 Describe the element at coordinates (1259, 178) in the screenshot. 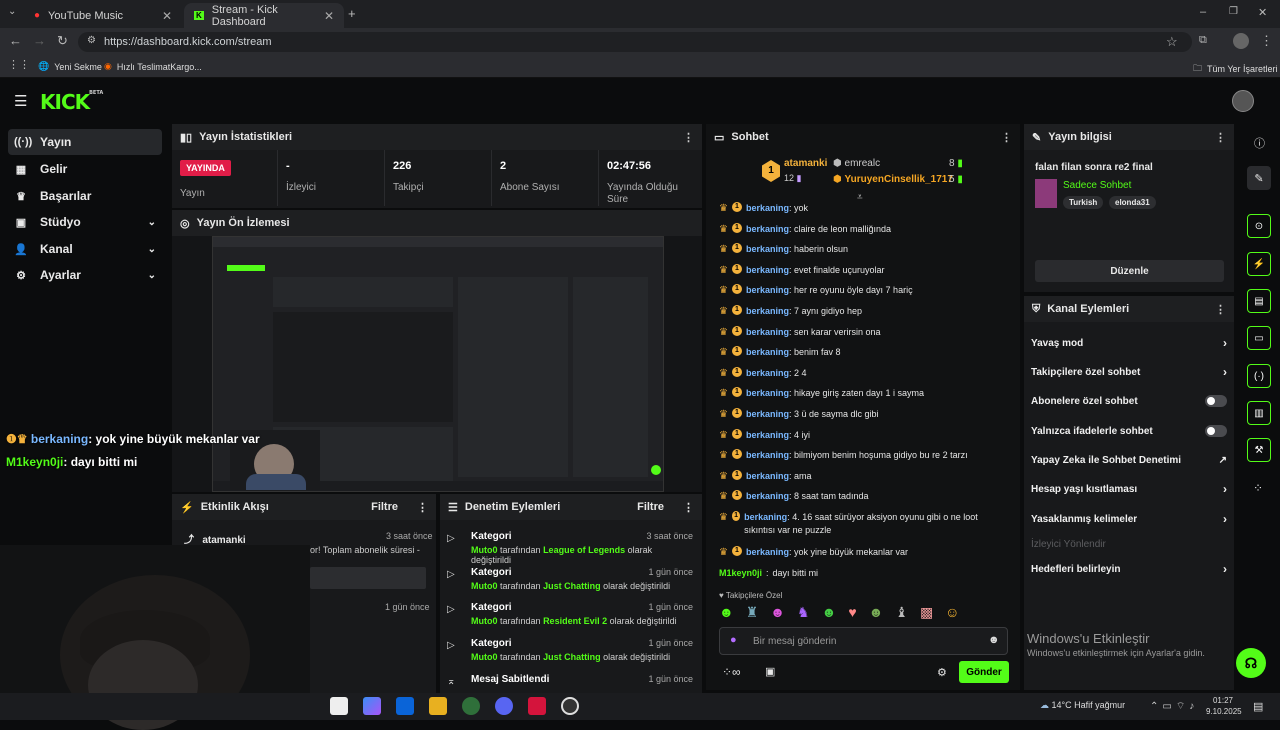

I see `rail-edit-button: ✎` at that location.